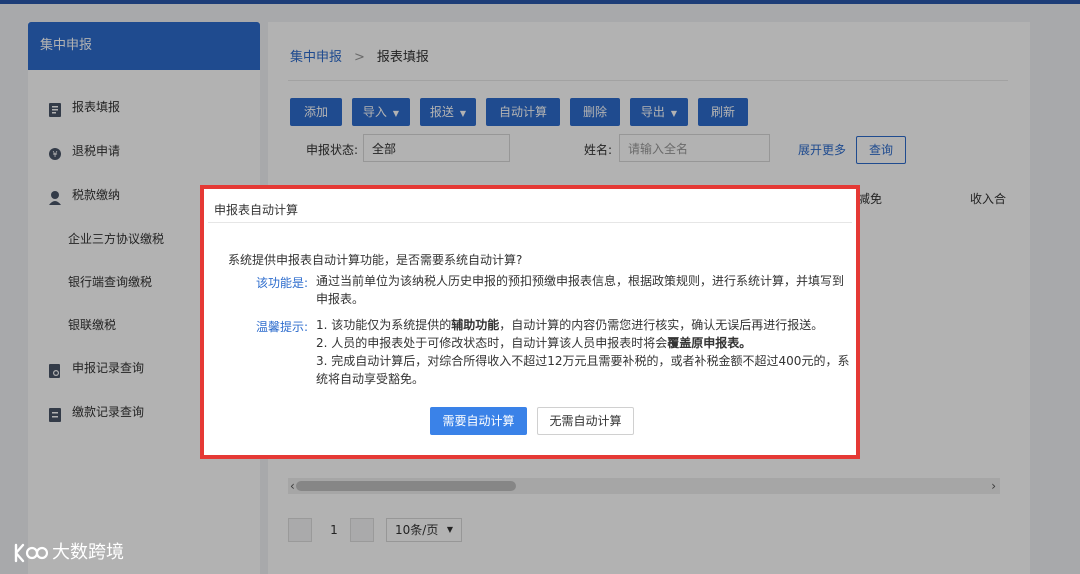 This screenshot has width=1080, height=574. I want to click on dialog-divider, so click(530, 222).